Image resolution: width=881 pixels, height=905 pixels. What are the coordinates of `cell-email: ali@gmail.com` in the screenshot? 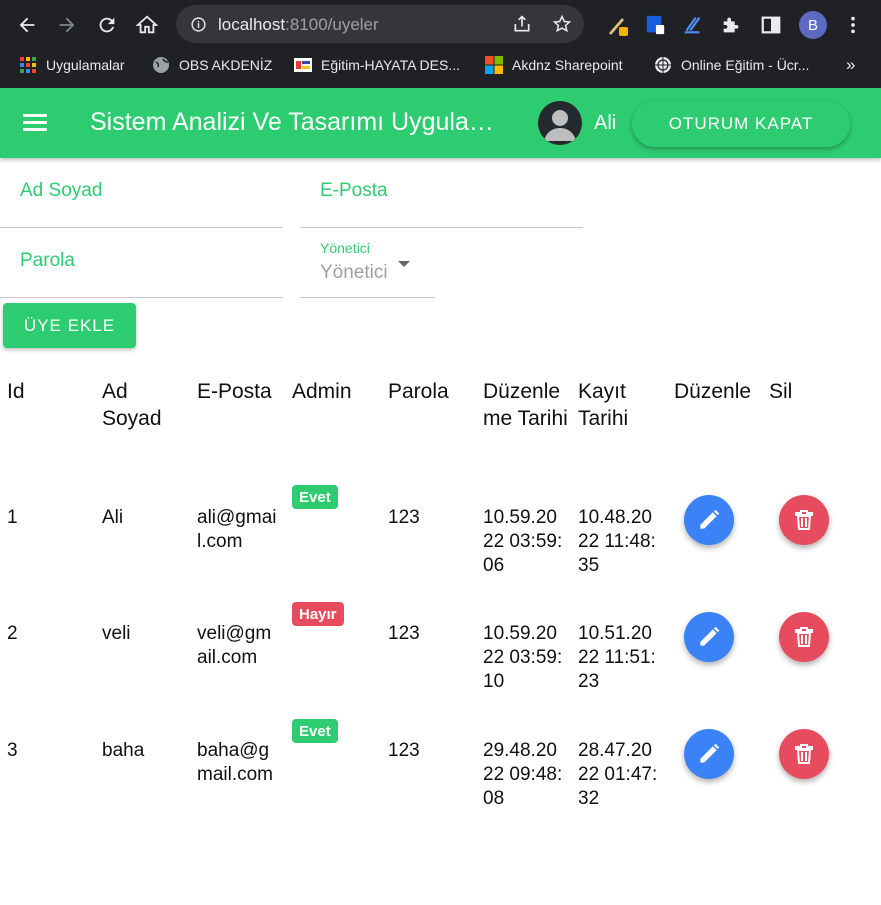 It's located at (237, 529).